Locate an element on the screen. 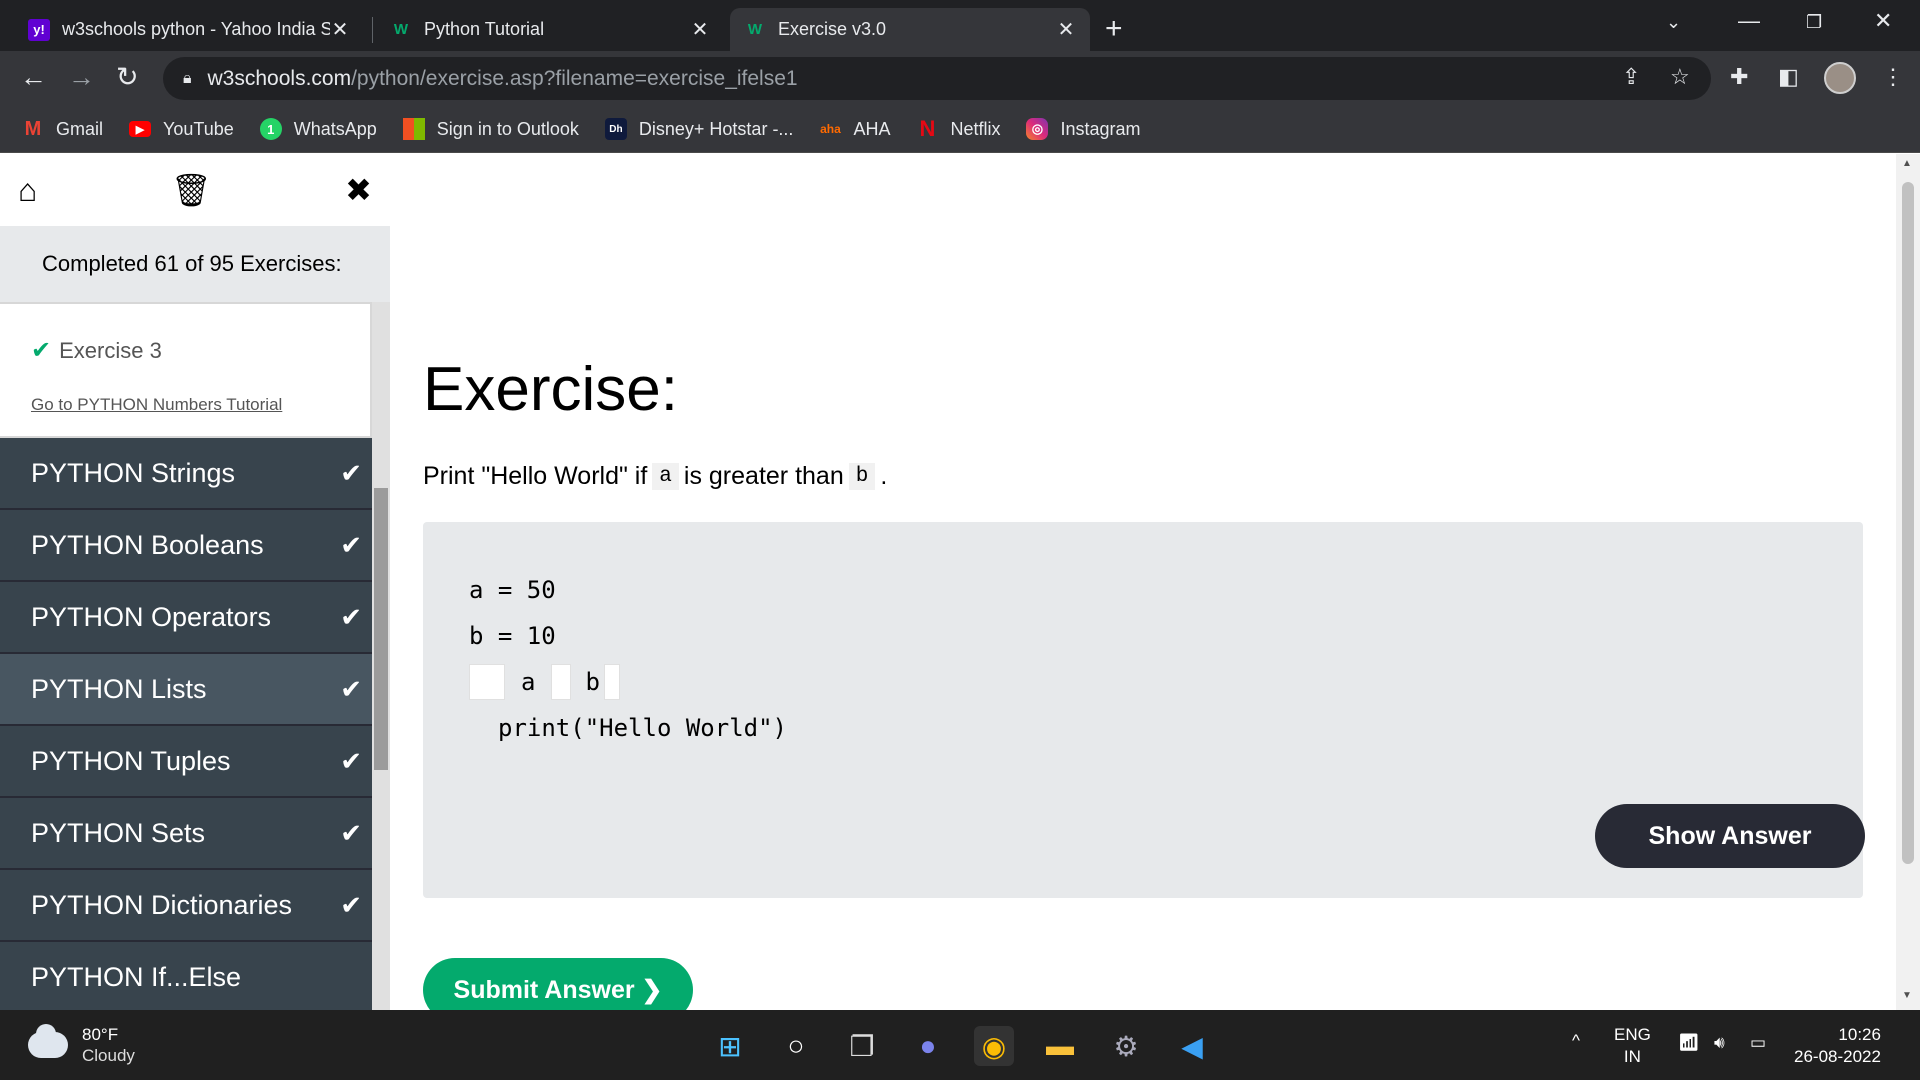  microsoft-icon is located at coordinates (413, 129).